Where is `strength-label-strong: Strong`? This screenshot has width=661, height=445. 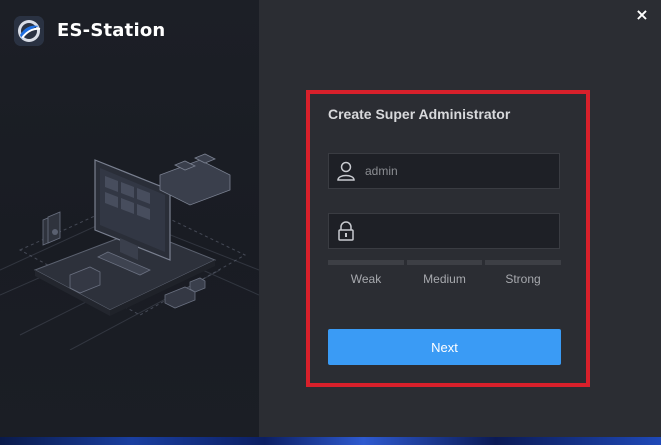 strength-label-strong: Strong is located at coordinates (523, 279).